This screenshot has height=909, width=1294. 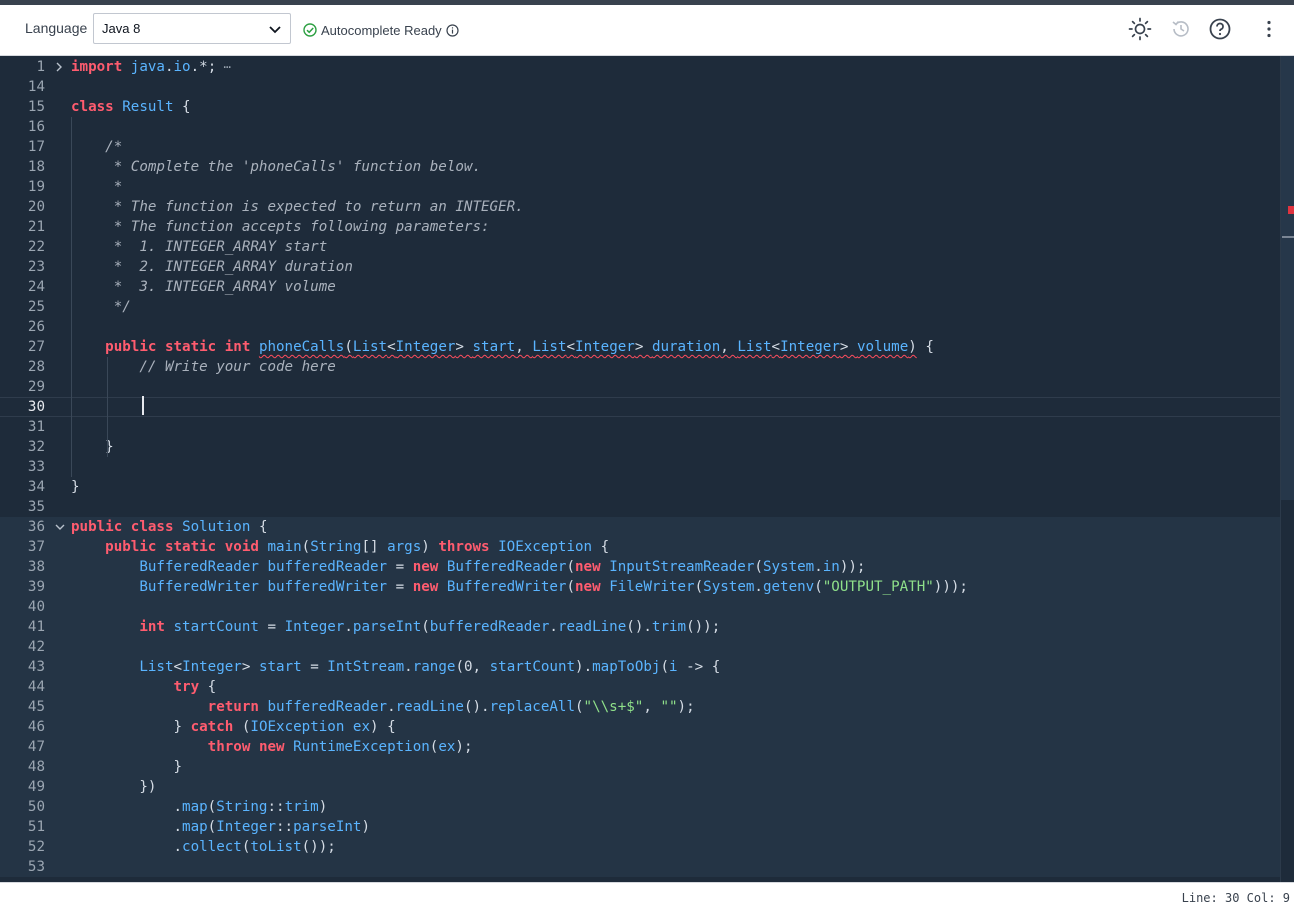 I want to click on code-line: 48 }, so click(x=640, y=767).